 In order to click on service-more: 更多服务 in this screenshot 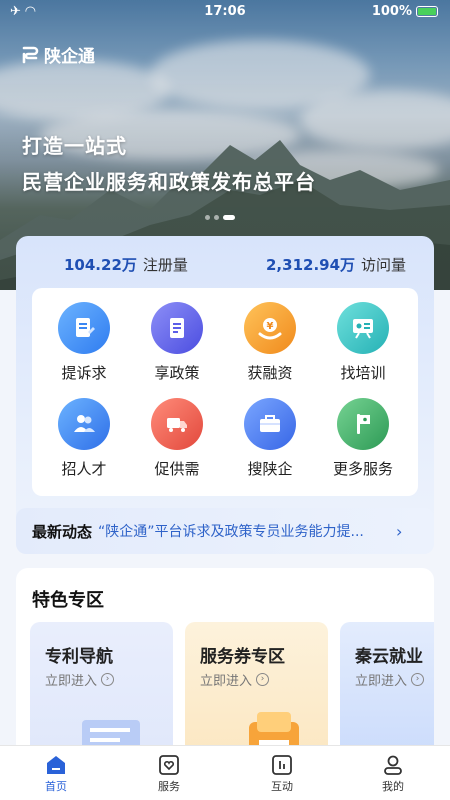, I will do `click(363, 438)`.